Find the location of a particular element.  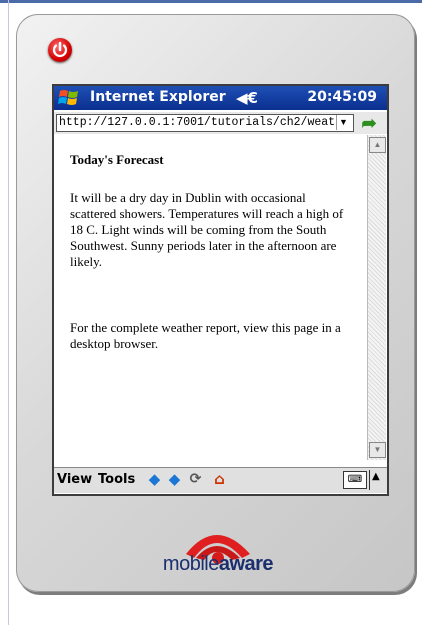

menu-view: View is located at coordinates (74, 479).